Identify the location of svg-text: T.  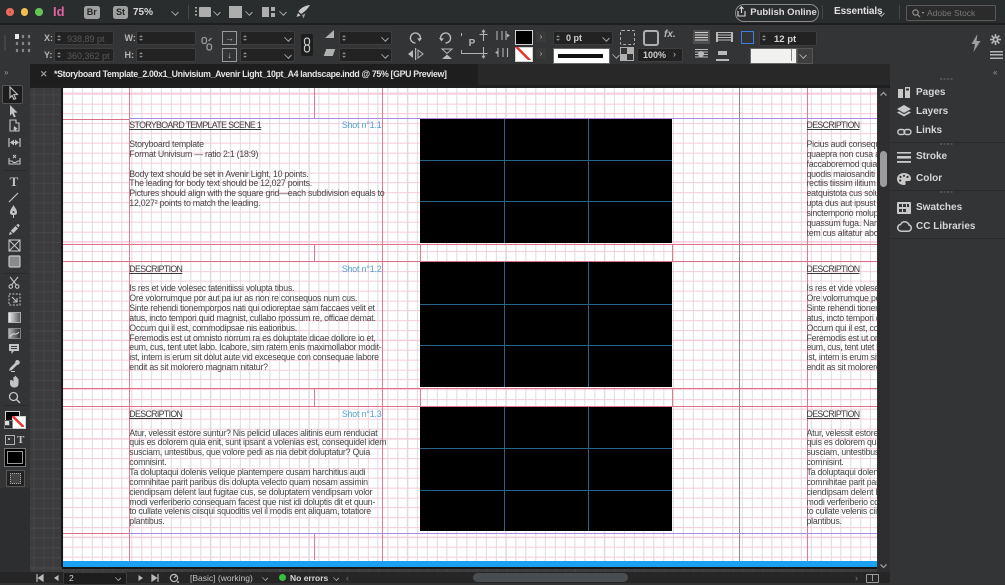
(14, 181).